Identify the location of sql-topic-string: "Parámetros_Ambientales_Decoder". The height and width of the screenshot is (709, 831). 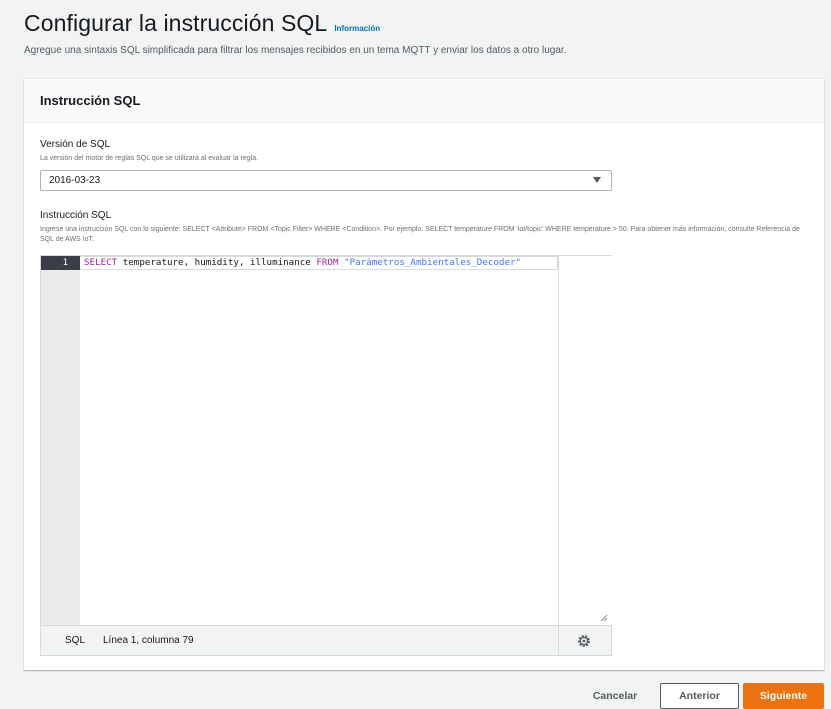
(433, 262).